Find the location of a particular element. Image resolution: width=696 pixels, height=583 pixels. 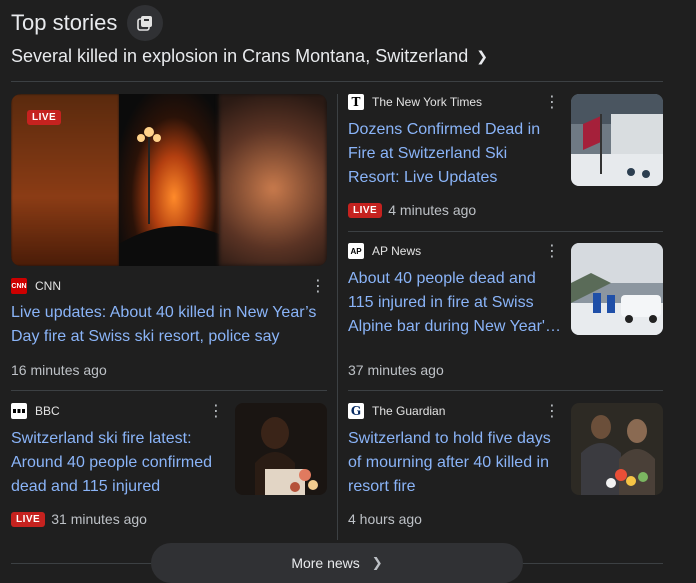

bbc-logo-icon is located at coordinates (19, 411).